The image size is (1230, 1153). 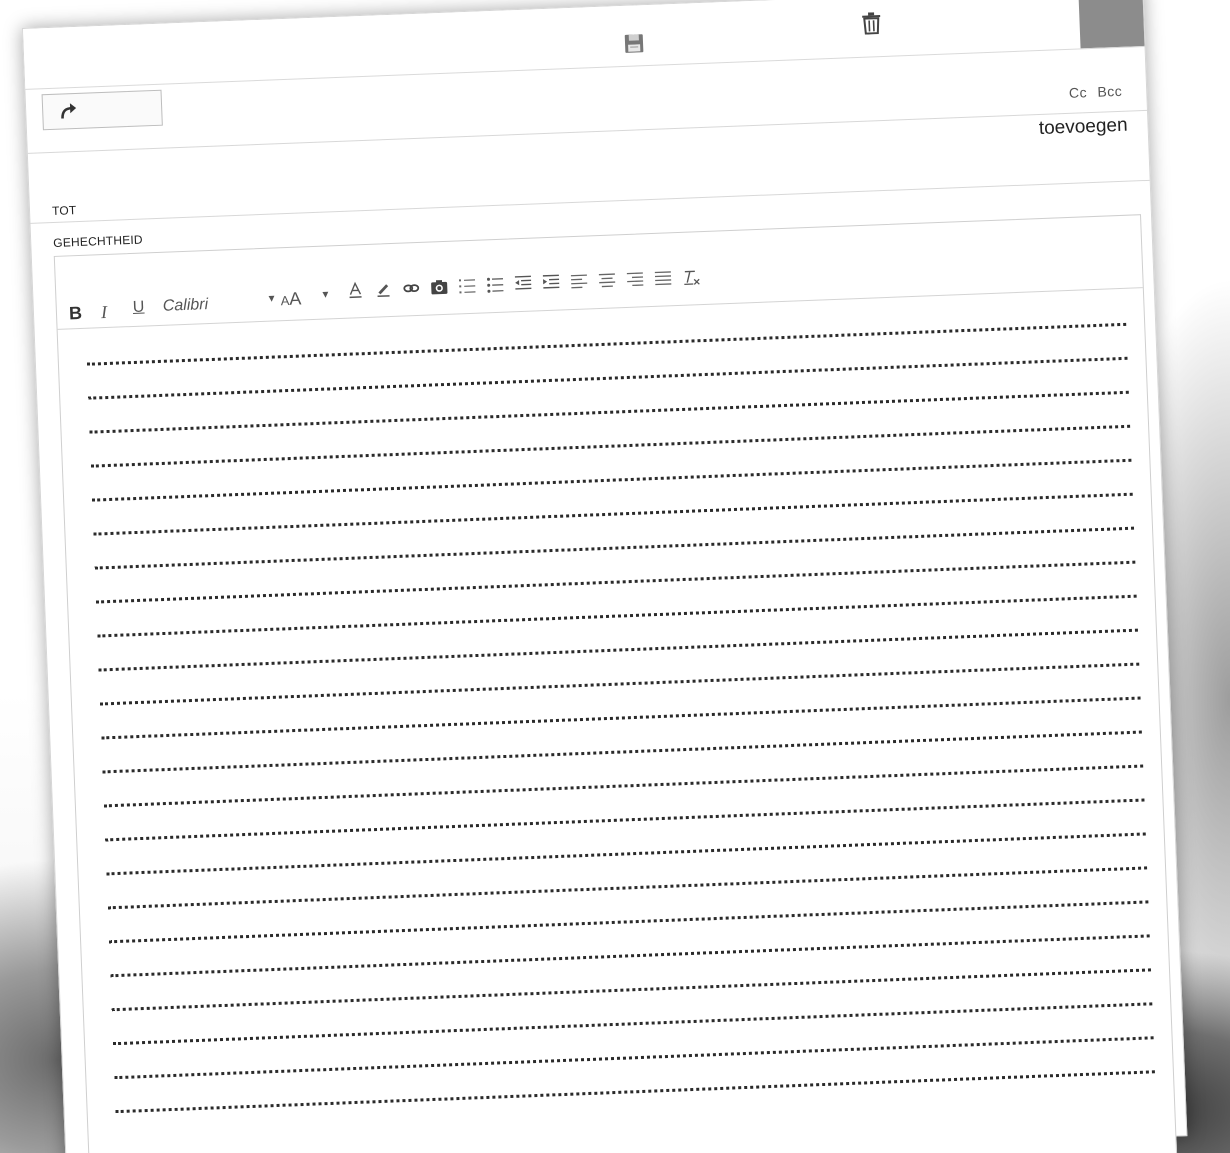 What do you see at coordinates (102, 110) in the screenshot?
I see `forward-button` at bounding box center [102, 110].